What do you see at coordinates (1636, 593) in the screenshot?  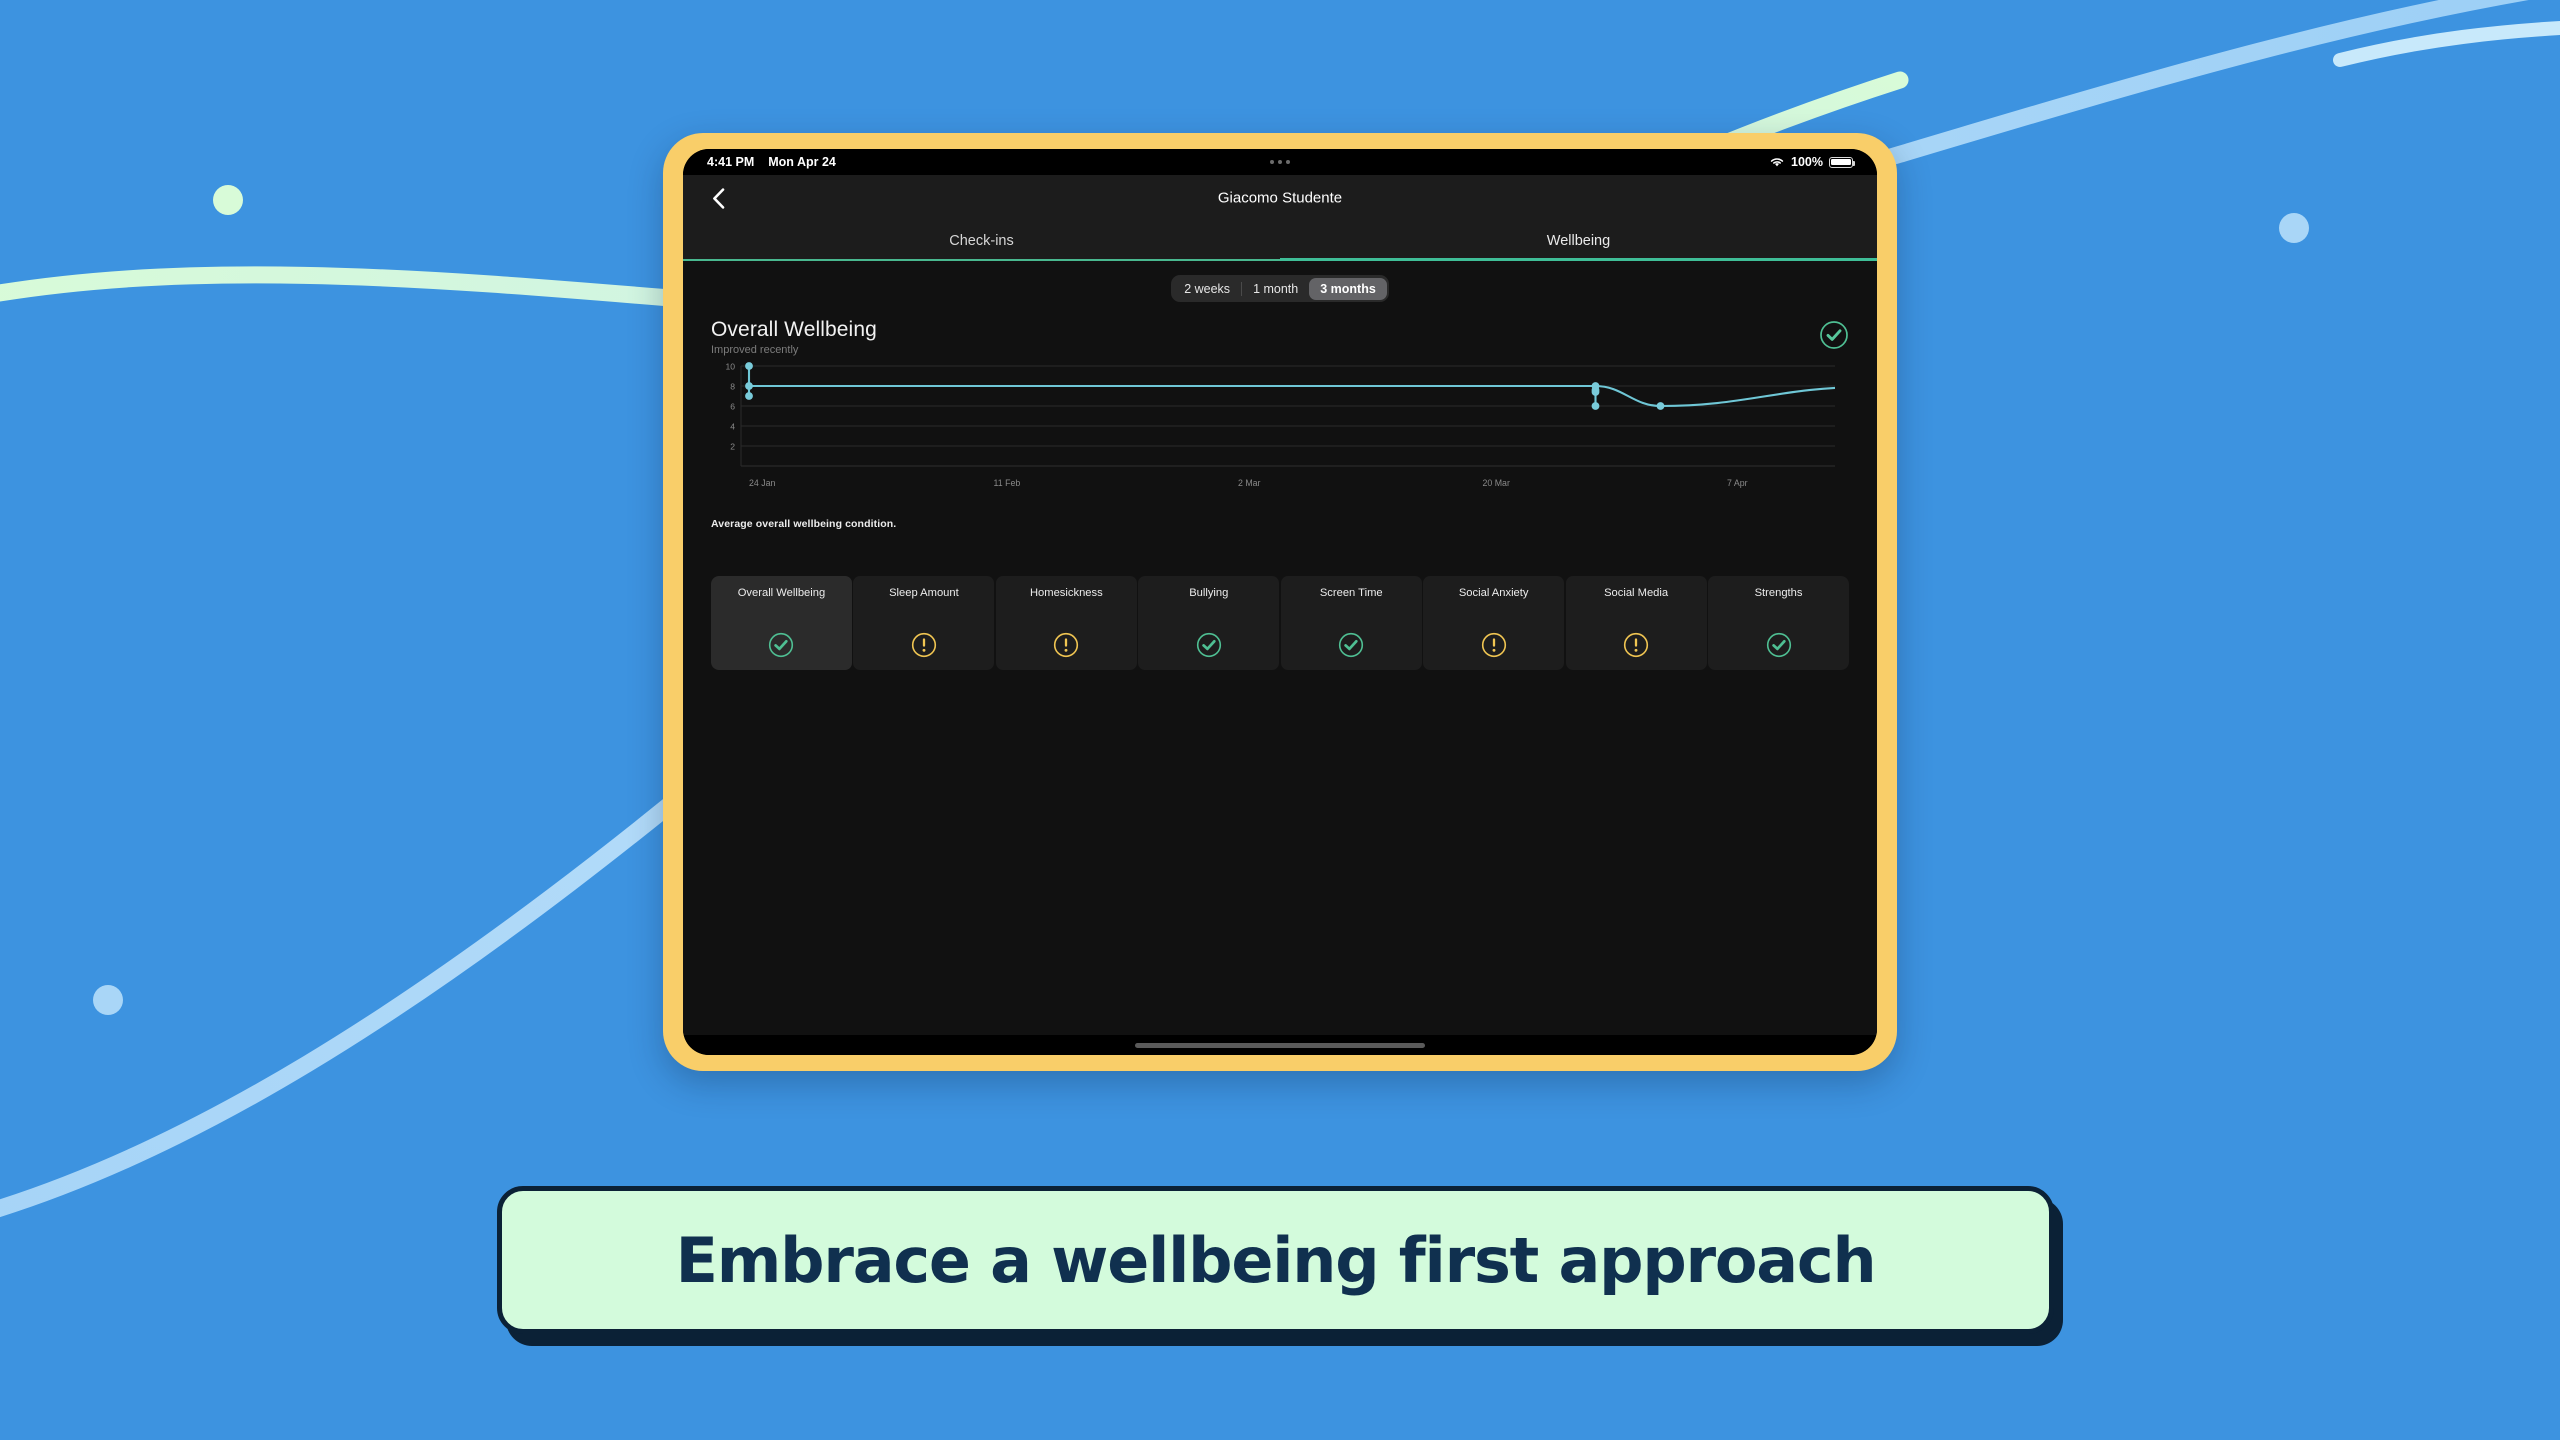 I see `metric-card-label: Social Media` at bounding box center [1636, 593].